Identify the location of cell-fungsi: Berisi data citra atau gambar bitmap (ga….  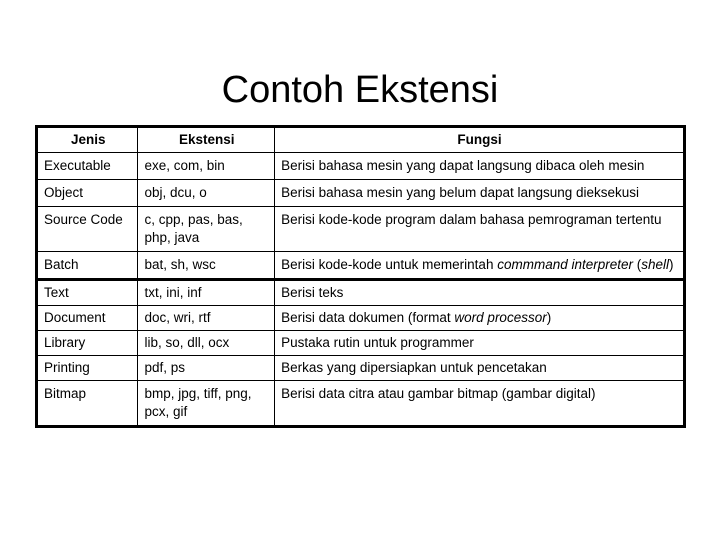
(479, 403).